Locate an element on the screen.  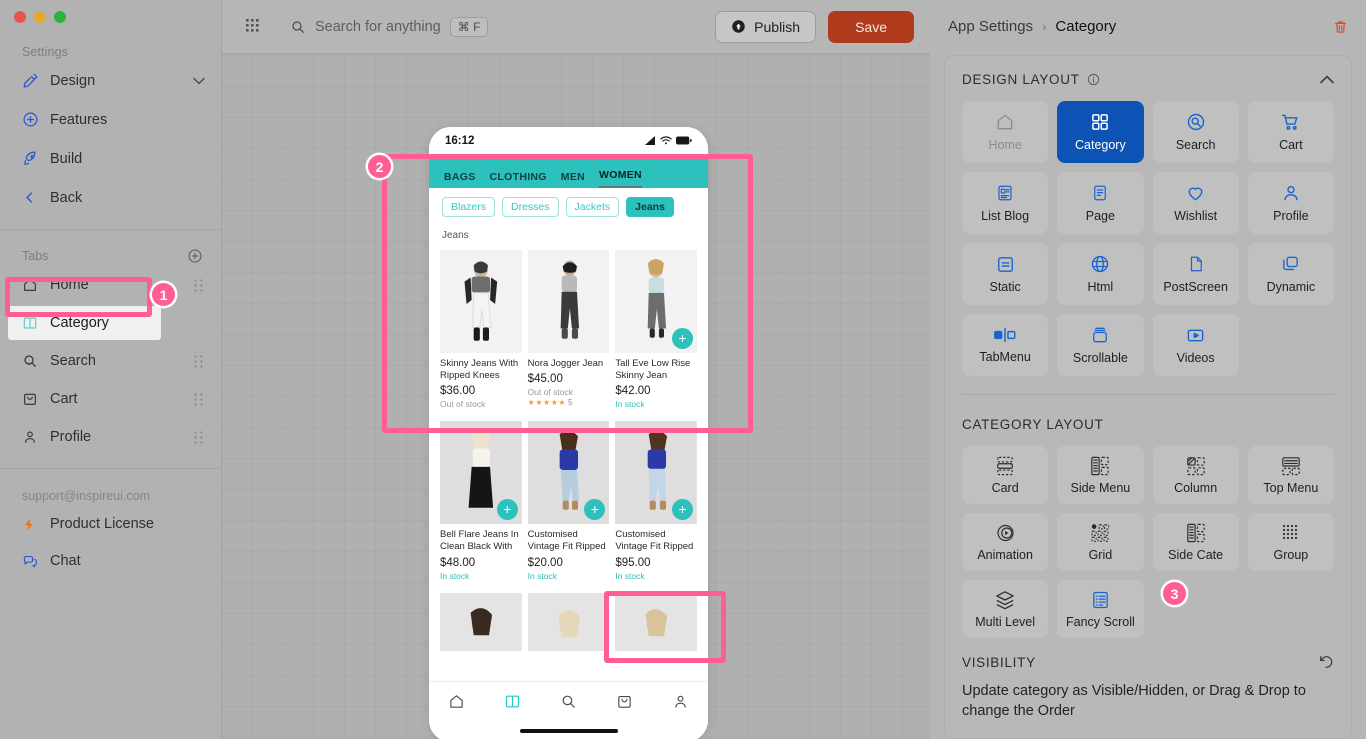
sidebar-tab-category: Category is located at coordinates (84, 323).